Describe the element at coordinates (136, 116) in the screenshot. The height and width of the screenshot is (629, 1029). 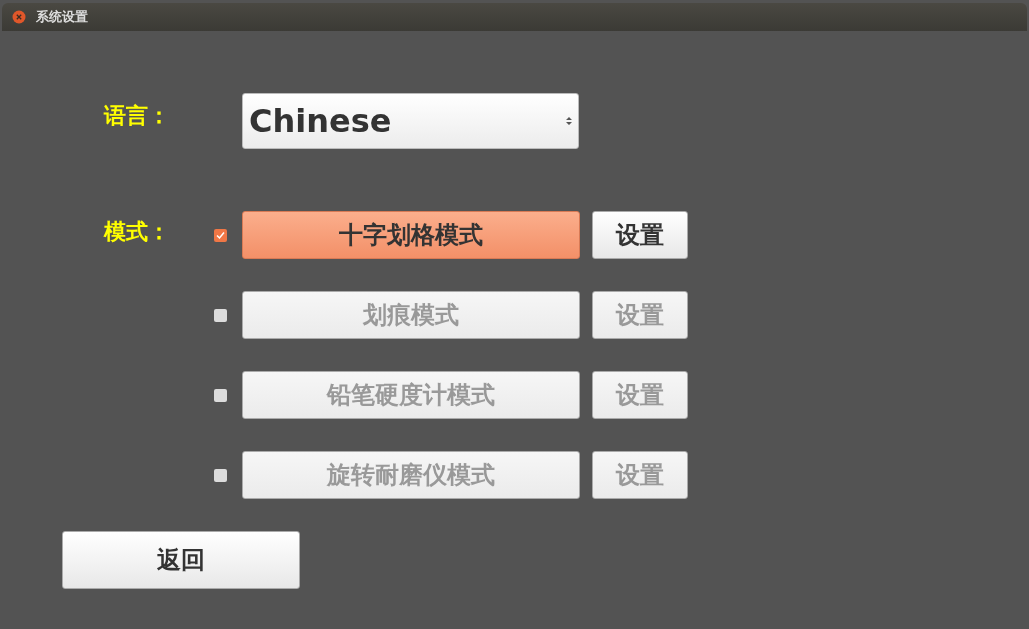
I see `language-label: 语言：` at that location.